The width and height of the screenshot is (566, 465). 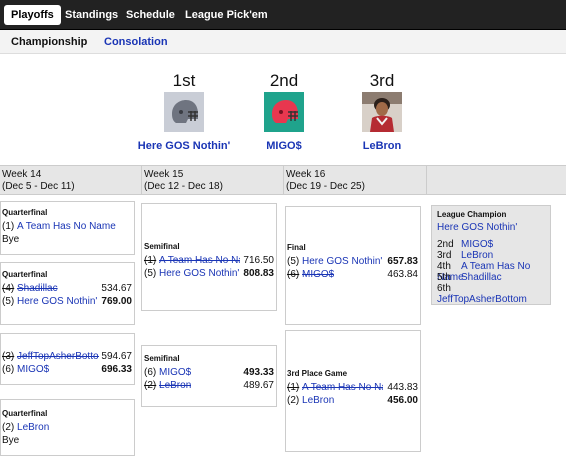 I want to click on matchup-team: (1) A Team Has No Name, so click(x=67, y=226).